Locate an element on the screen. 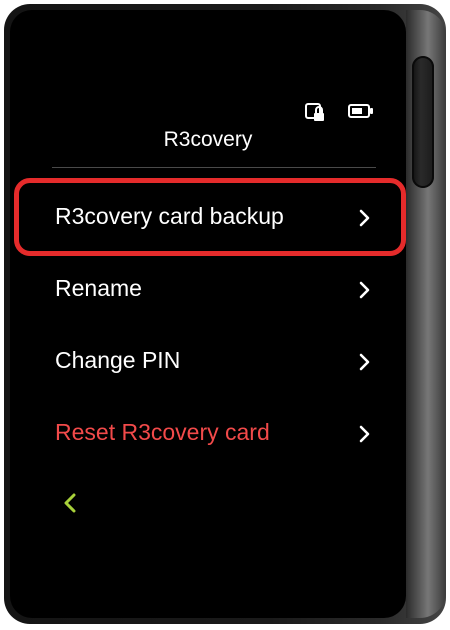 The width and height of the screenshot is (450, 630). chevron-left-icon is located at coordinates (70, 503).